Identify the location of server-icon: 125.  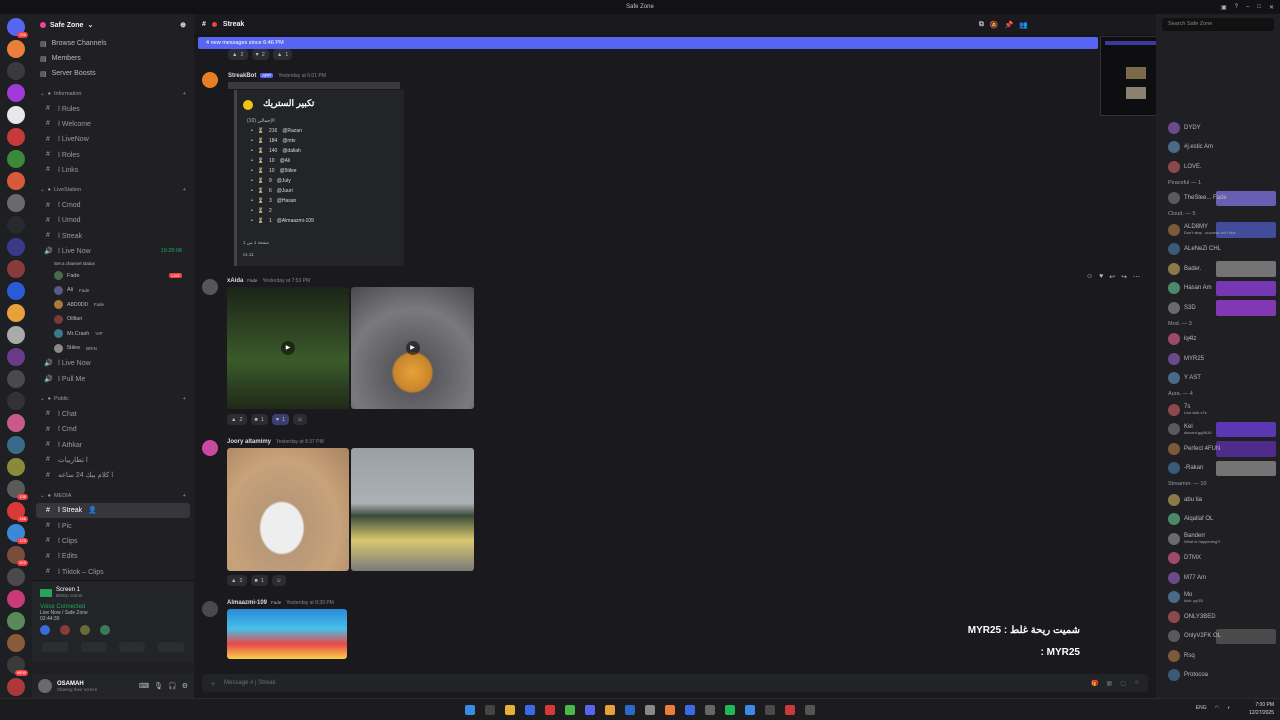
(17, 534).